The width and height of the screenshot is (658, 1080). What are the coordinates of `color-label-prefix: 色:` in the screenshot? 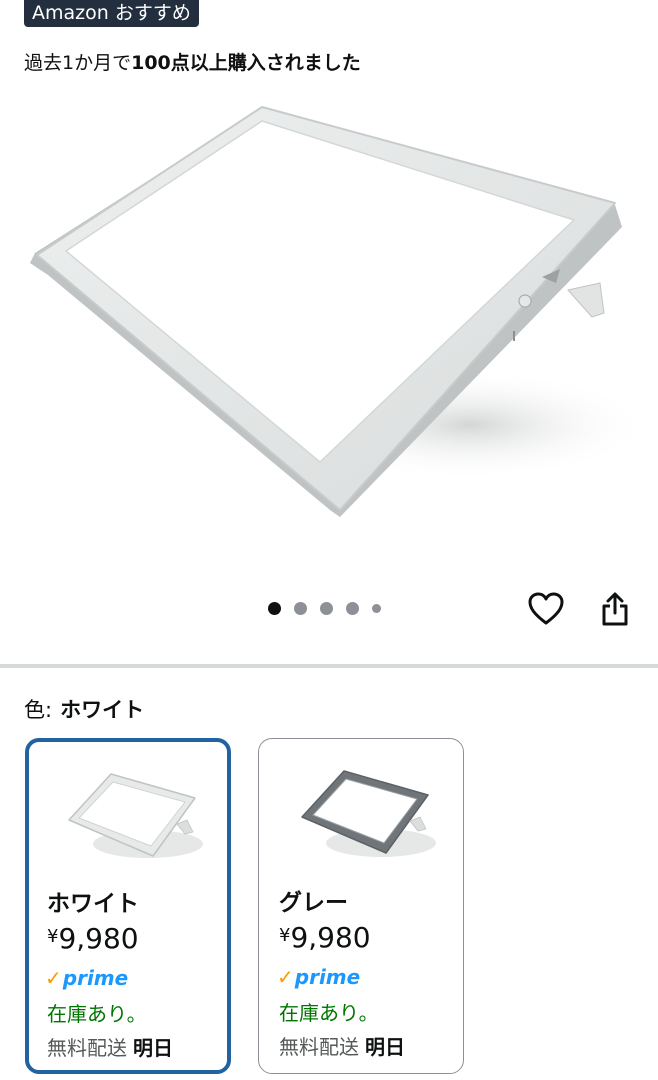 It's located at (38, 710).